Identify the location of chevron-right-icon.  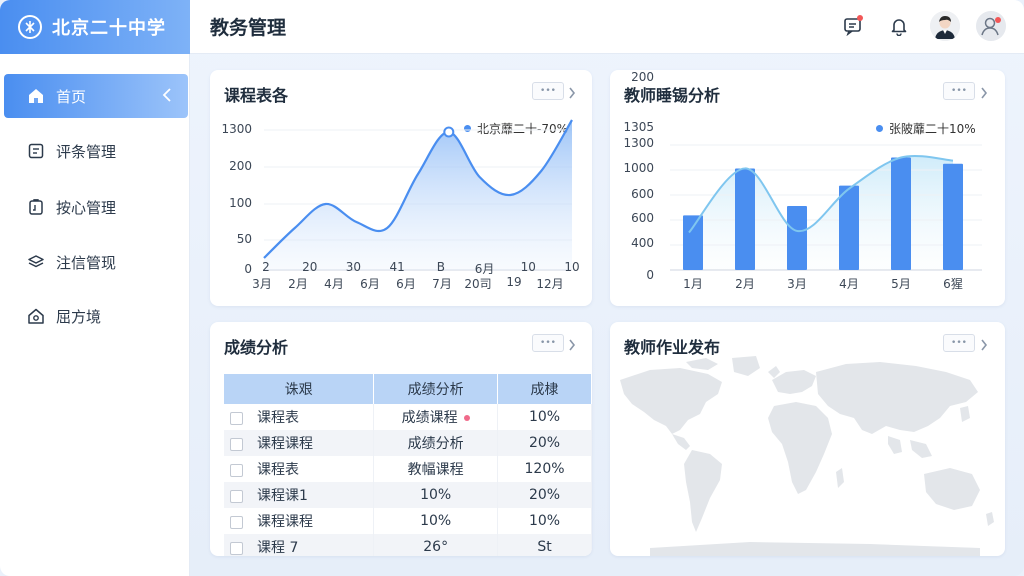
(572, 345).